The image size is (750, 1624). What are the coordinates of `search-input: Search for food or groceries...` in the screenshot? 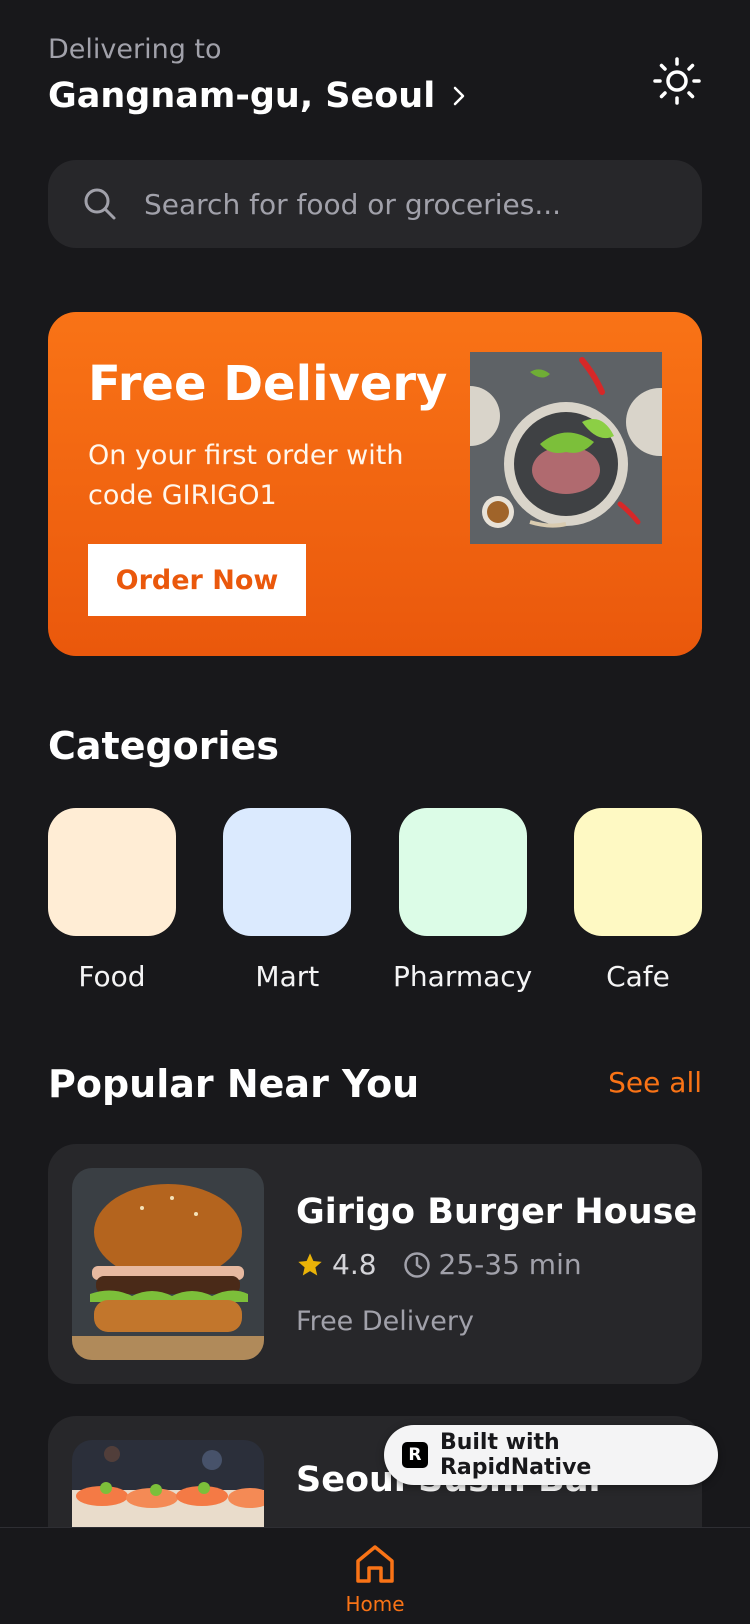 It's located at (352, 204).